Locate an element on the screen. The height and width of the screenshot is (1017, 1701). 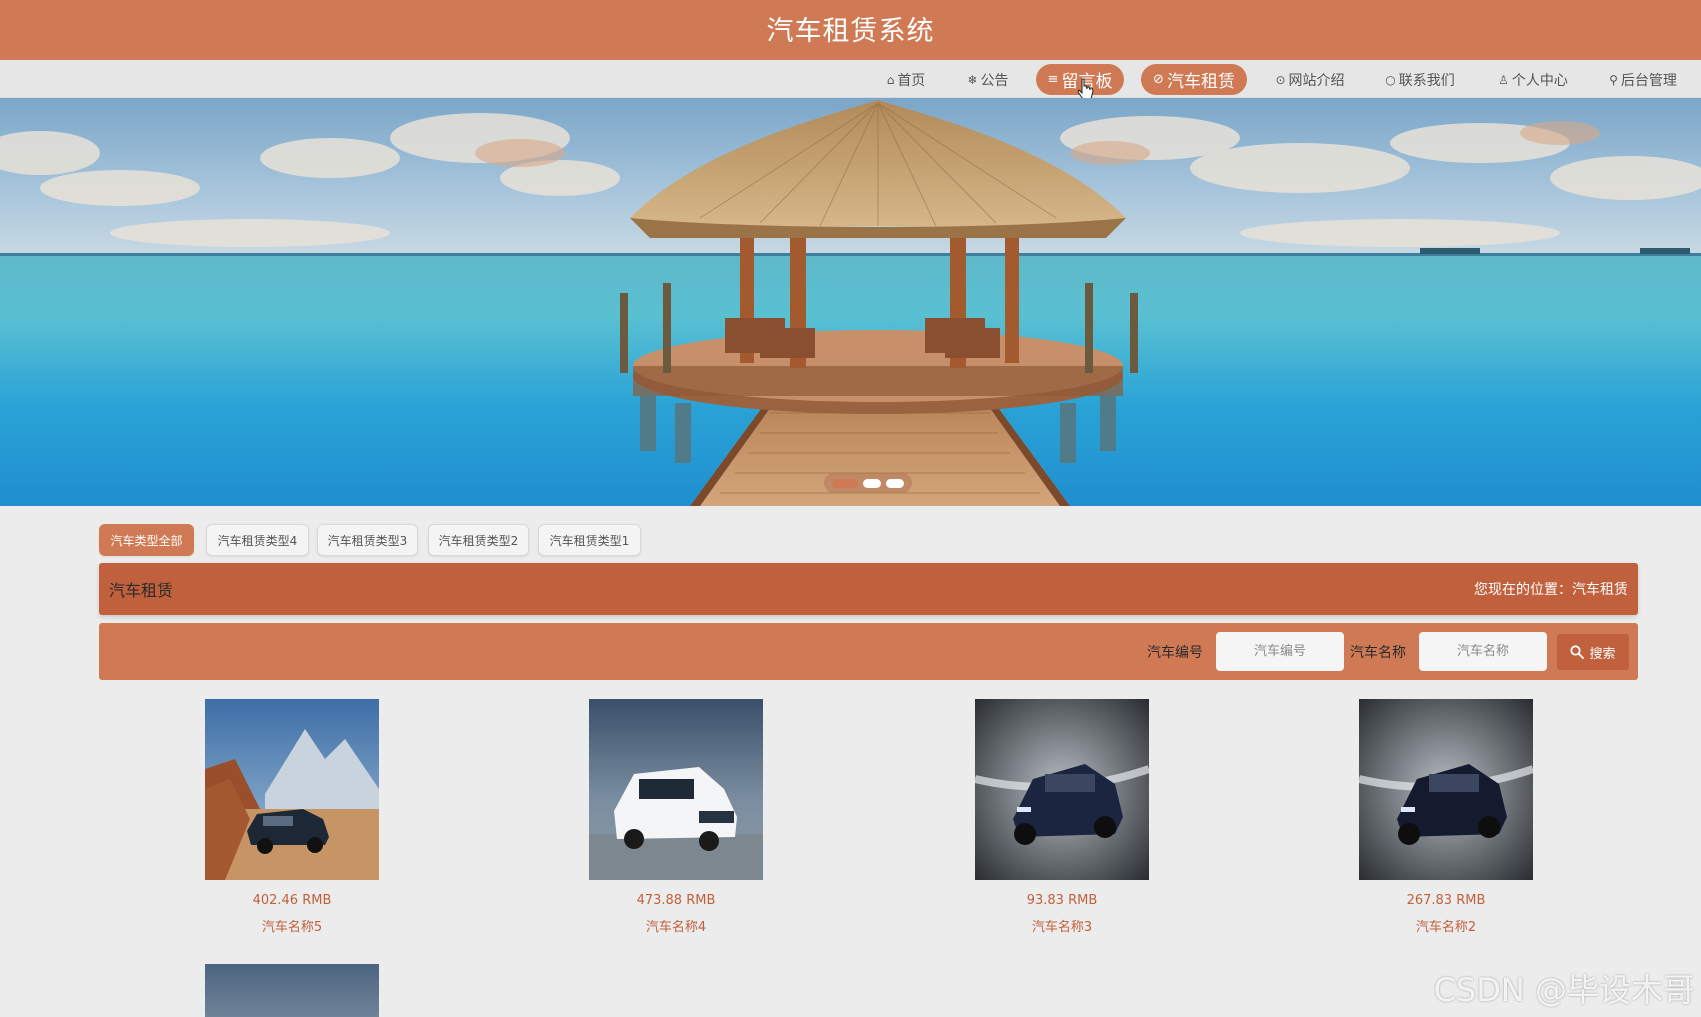
filter-type-1: 汽车租赁类型1 is located at coordinates (589, 540).